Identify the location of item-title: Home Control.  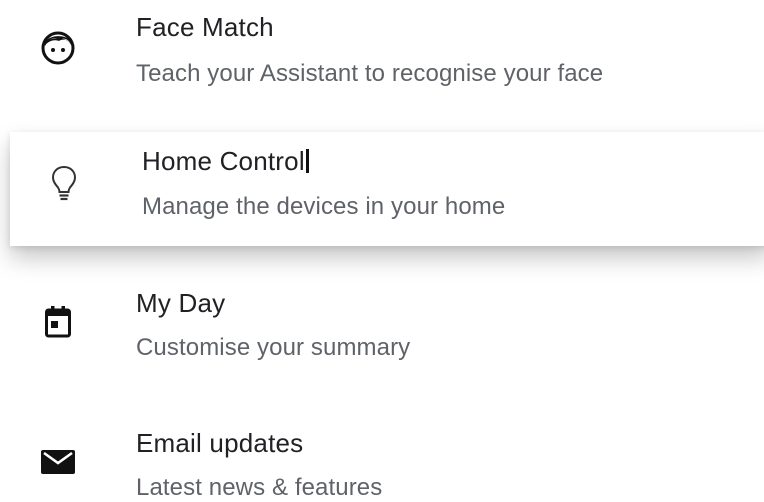
(225, 161).